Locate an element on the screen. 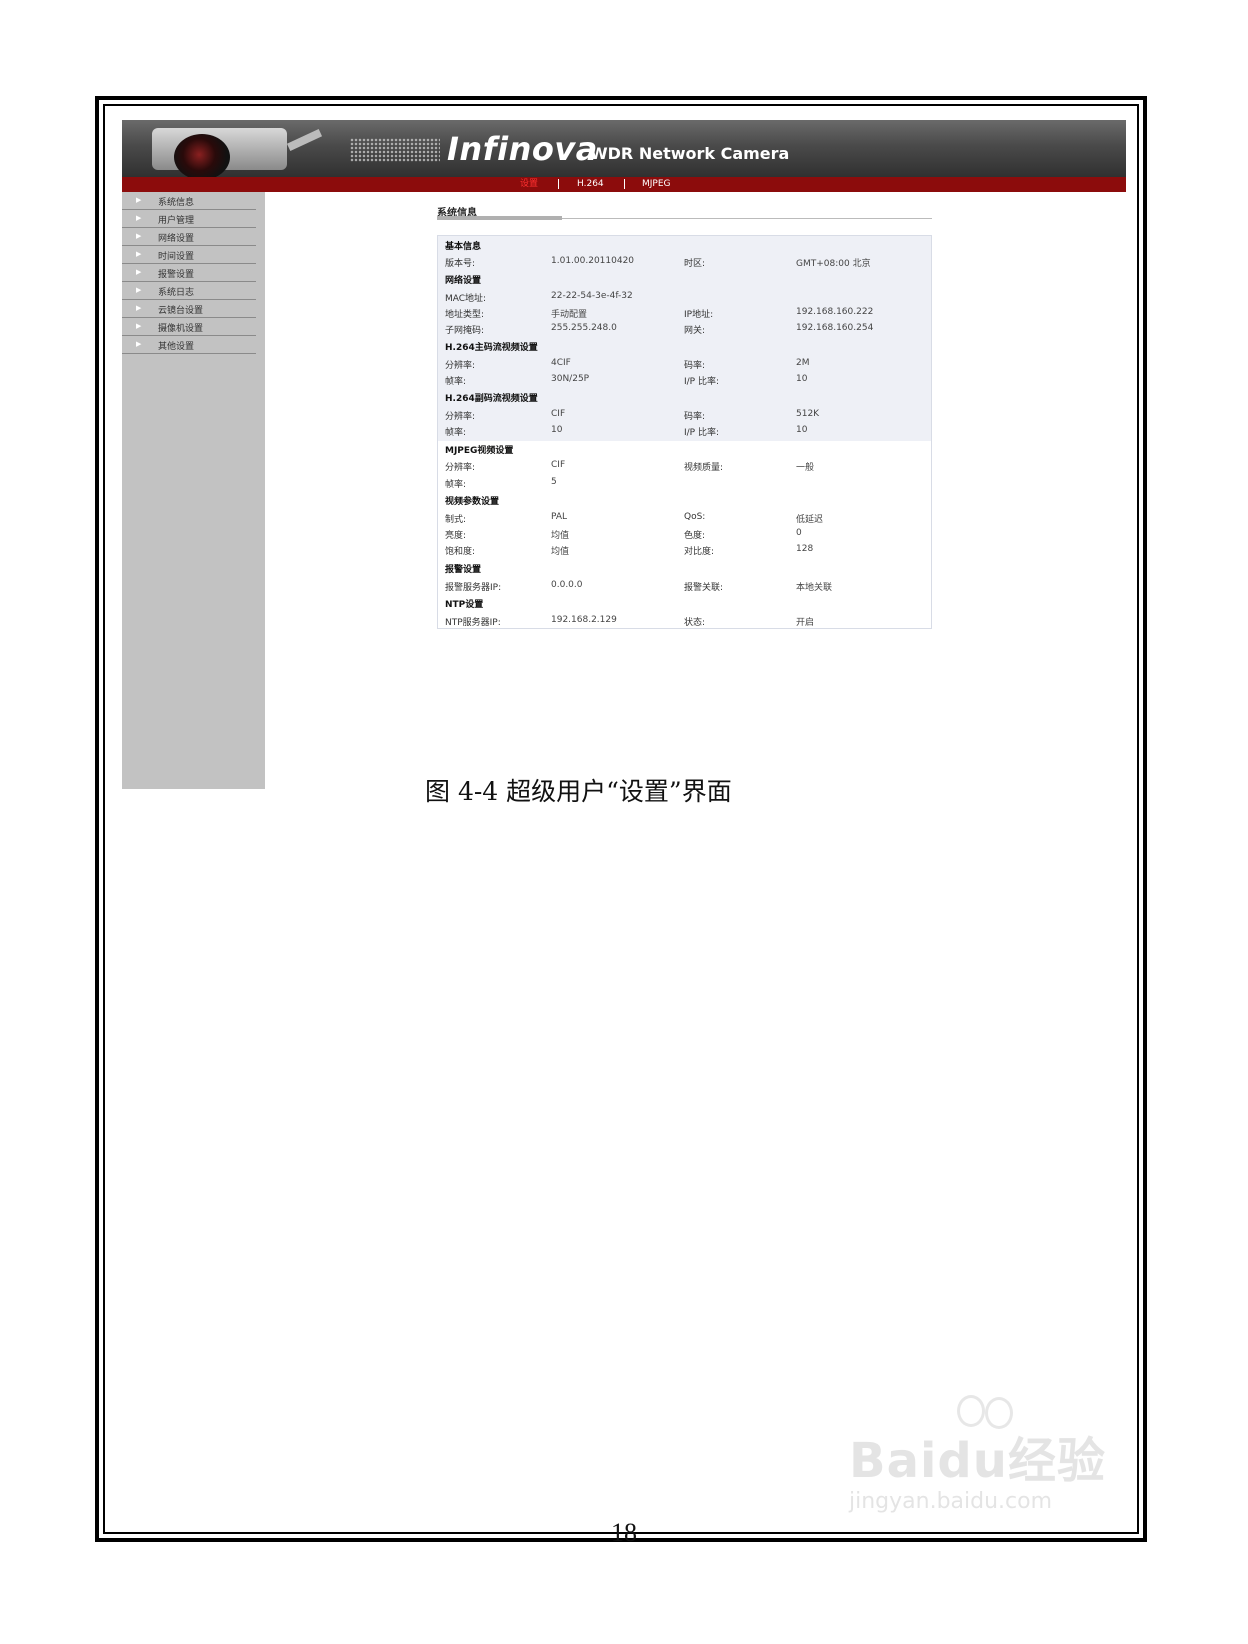  baidu-watermark: Baidu经验 jingyan.baidu.com is located at coordinates (985, 1470).